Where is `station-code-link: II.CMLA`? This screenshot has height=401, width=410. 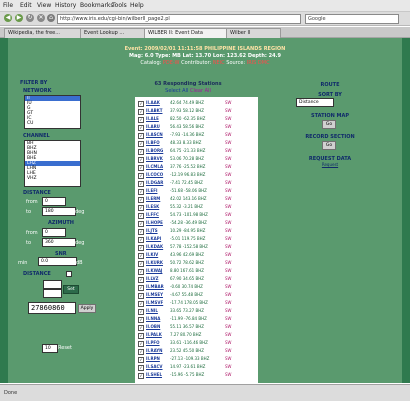 station-code-link: II.CMLA is located at coordinates (154, 167).